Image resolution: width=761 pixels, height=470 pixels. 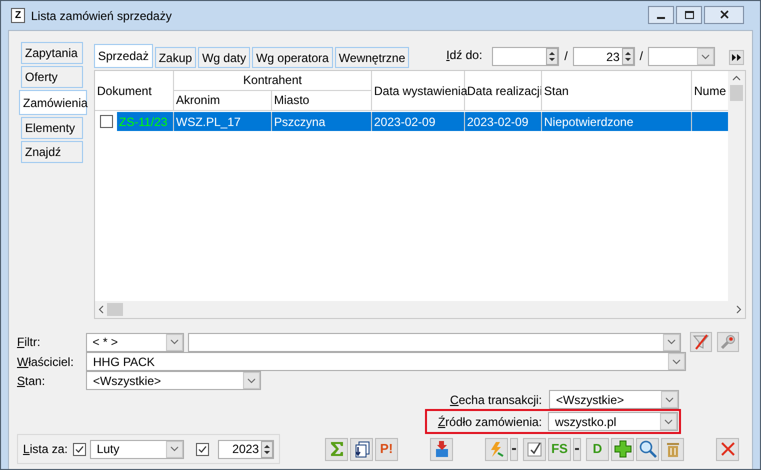 I want to click on clear-filter-button, so click(x=701, y=342).